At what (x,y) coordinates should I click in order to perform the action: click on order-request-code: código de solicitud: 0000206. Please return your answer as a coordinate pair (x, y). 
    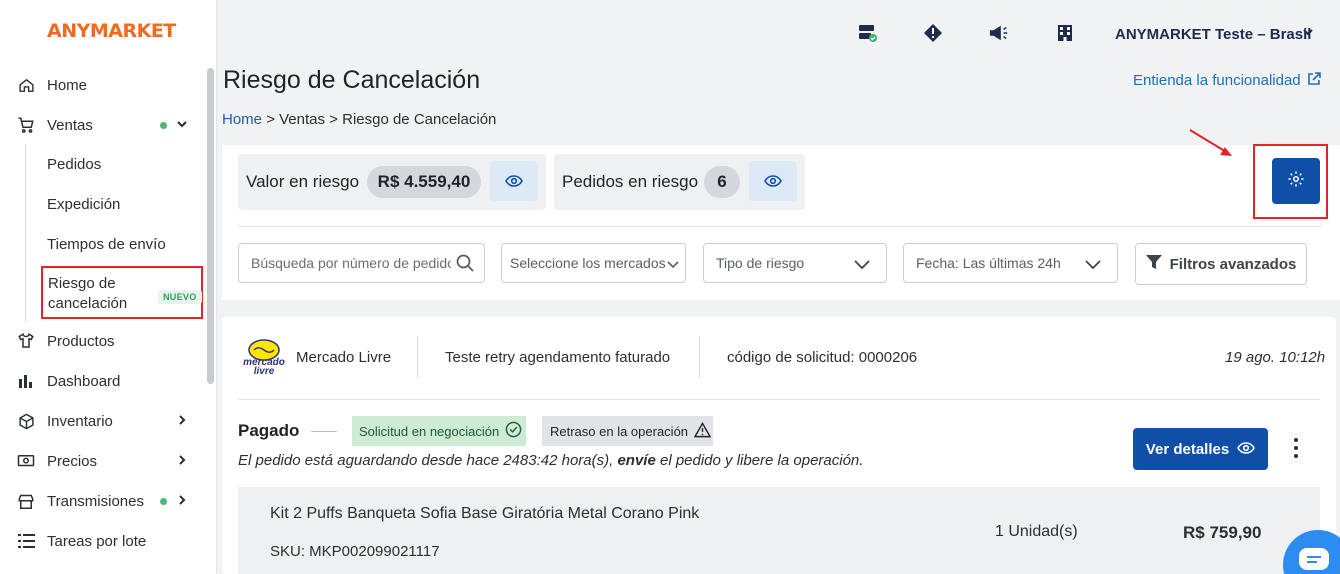
    Looking at the image, I should click on (822, 357).